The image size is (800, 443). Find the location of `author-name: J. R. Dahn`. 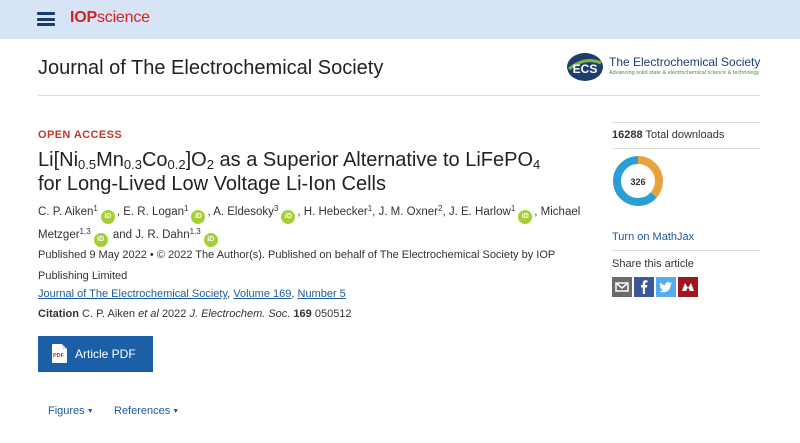

author-name: J. R. Dahn is located at coordinates (162, 235).